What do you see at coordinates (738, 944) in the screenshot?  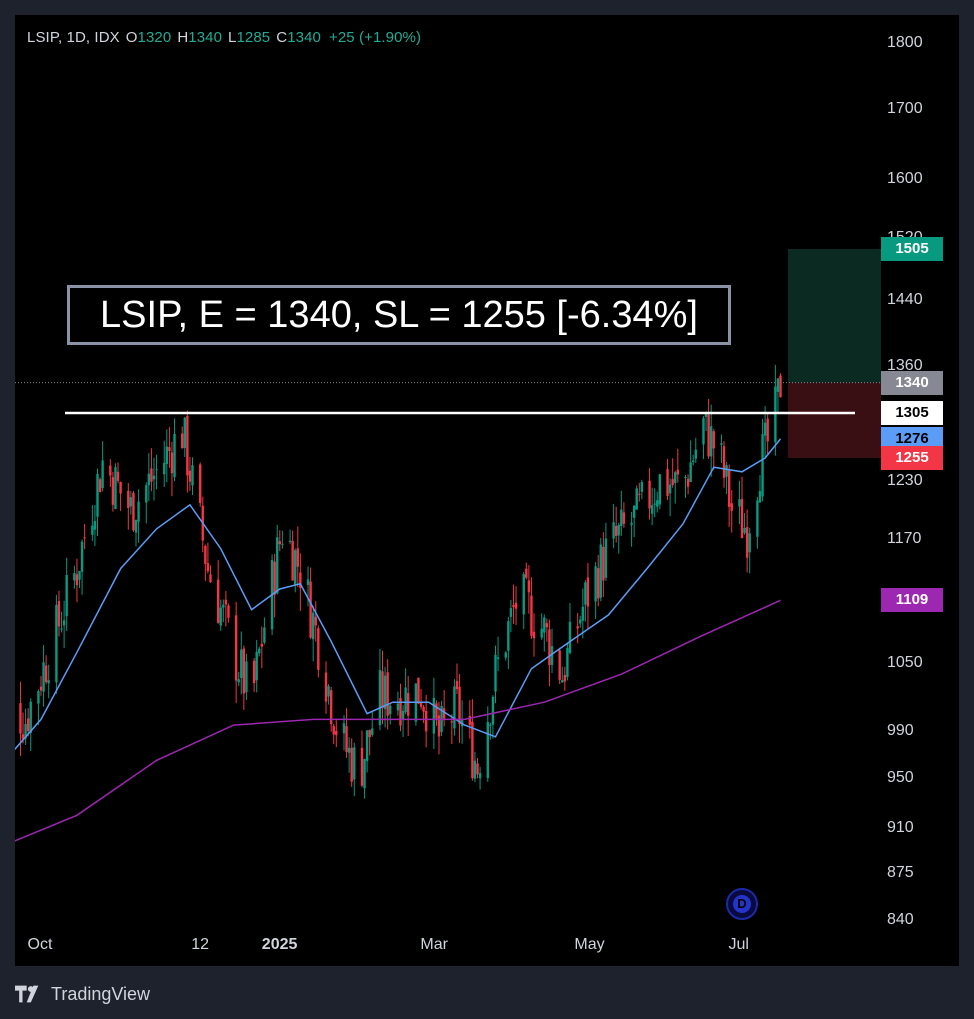 I see `time-axis-label: Jul` at bounding box center [738, 944].